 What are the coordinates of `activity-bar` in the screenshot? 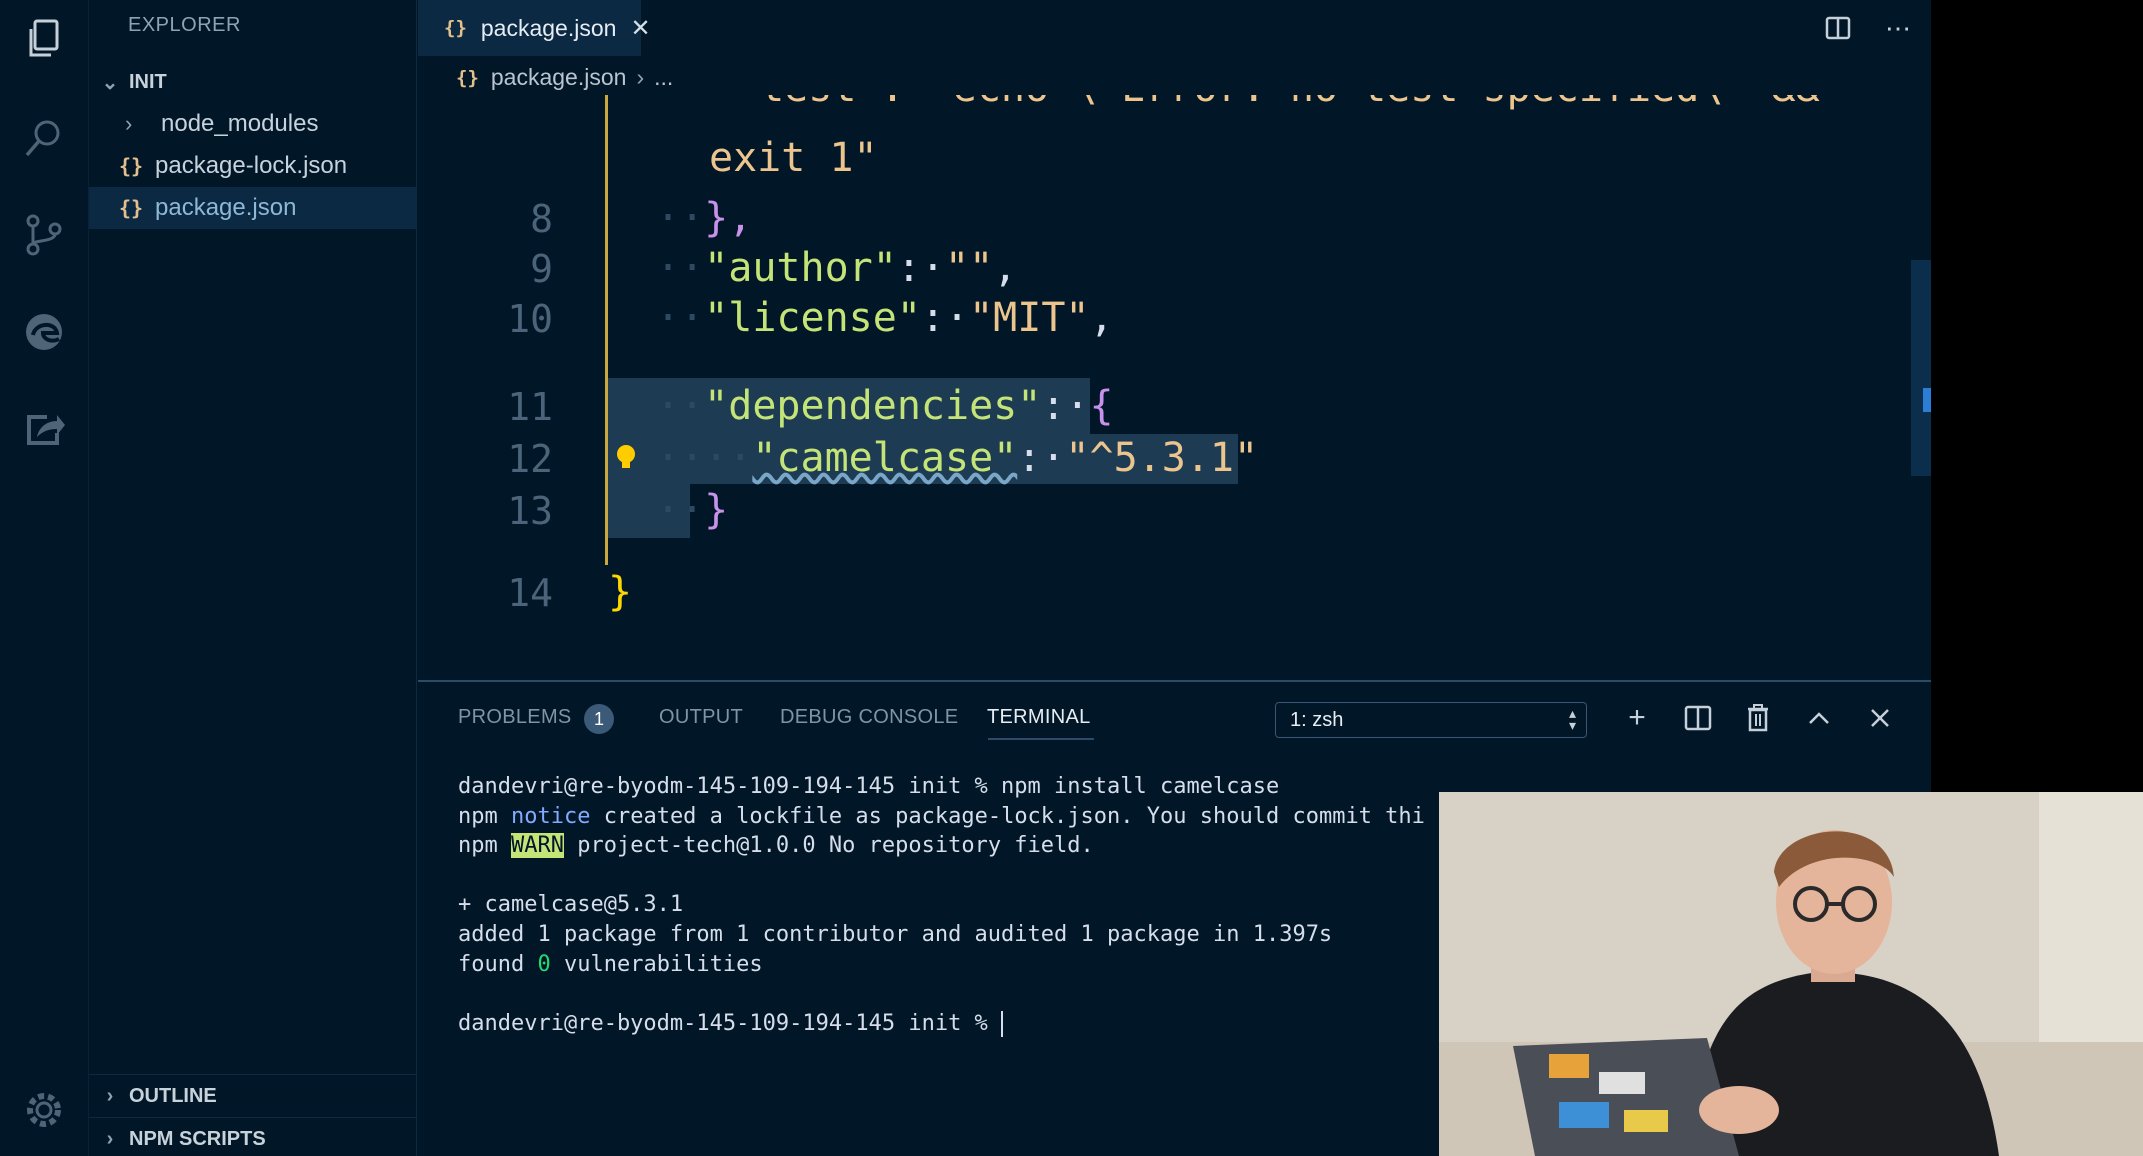 It's located at (44, 578).